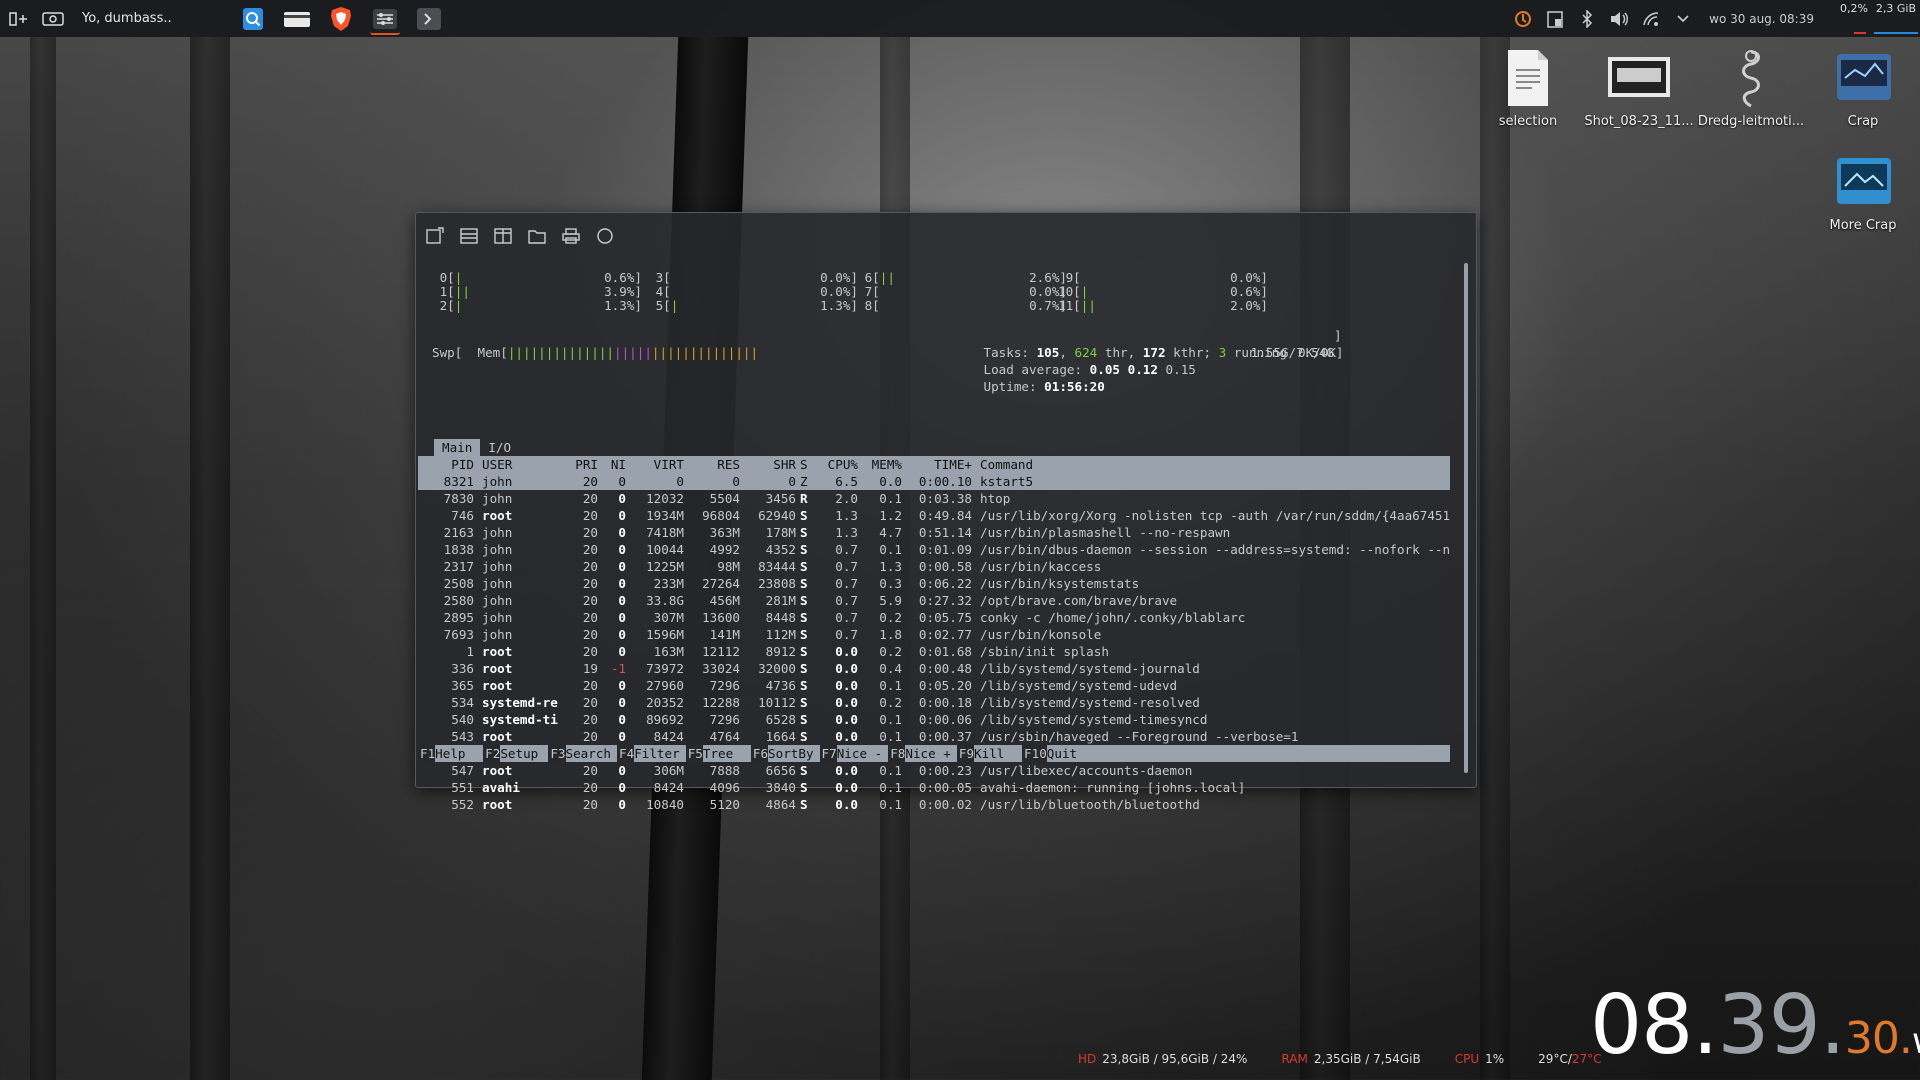 Image resolution: width=1920 pixels, height=1080 pixels. Describe the element at coordinates (253, 18) in the screenshot. I see `task-search-app` at that location.